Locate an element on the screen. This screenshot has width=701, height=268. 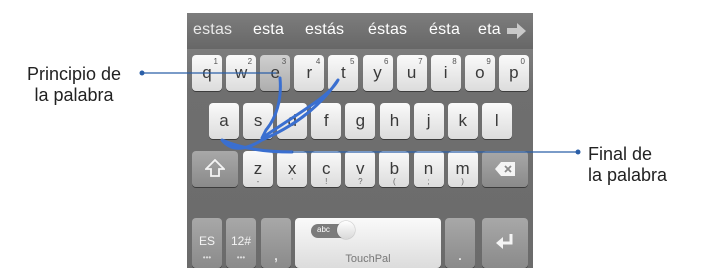
key-c-label: c is located at coordinates (326, 168).